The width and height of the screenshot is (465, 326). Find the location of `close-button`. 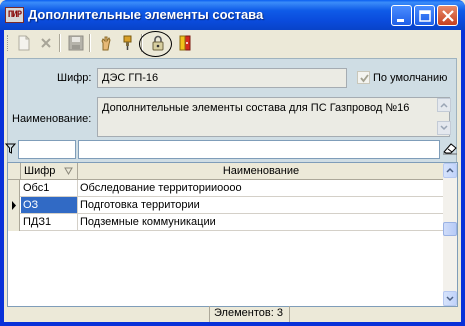

close-button is located at coordinates (447, 15).